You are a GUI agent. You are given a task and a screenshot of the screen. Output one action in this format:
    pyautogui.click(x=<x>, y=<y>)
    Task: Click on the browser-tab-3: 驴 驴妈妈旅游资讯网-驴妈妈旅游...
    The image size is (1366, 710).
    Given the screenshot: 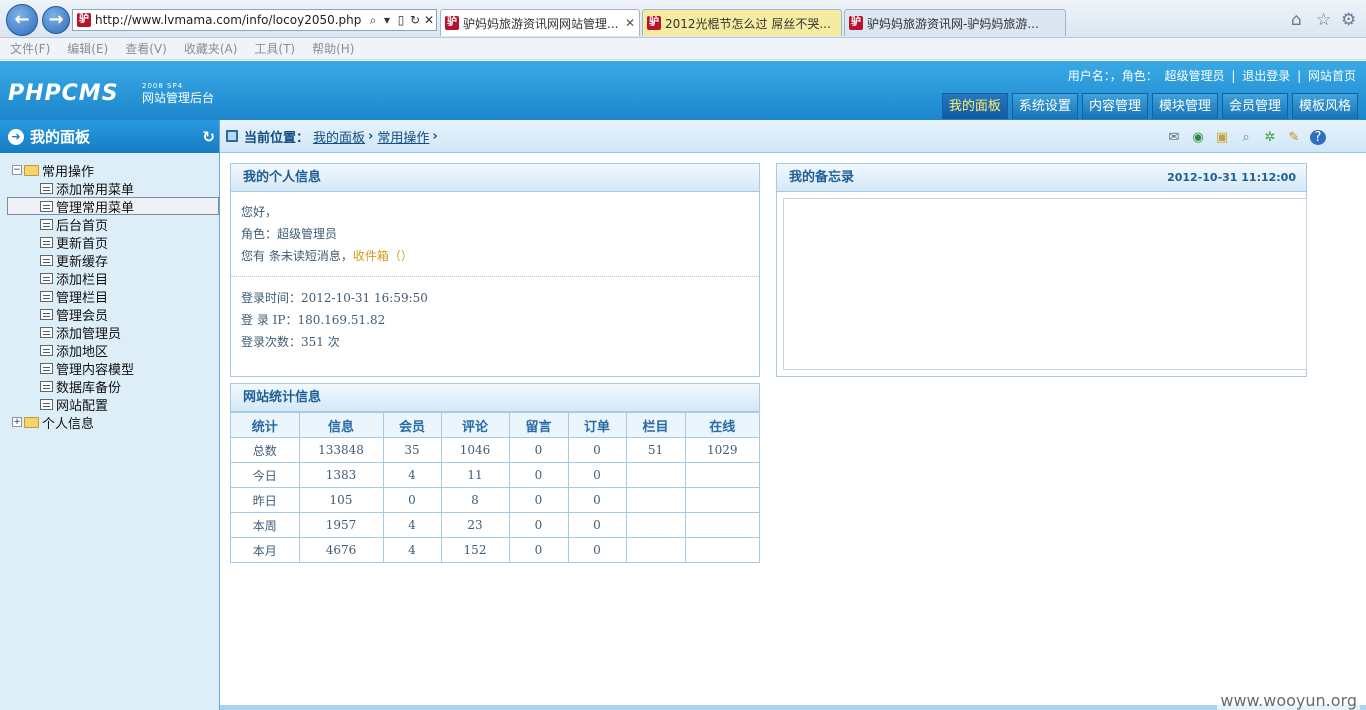 What is the action you would take?
    pyautogui.click(x=955, y=22)
    